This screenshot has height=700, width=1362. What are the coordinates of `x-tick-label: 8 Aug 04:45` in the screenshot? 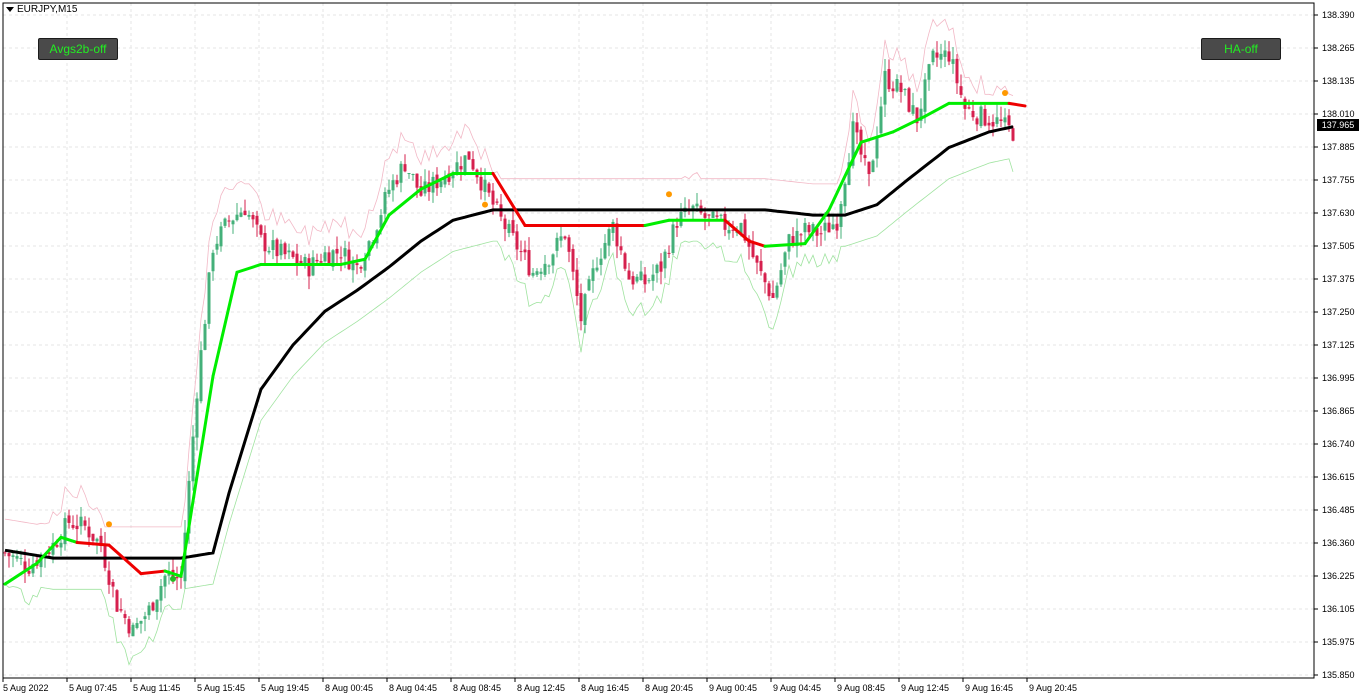 It's located at (413, 688).